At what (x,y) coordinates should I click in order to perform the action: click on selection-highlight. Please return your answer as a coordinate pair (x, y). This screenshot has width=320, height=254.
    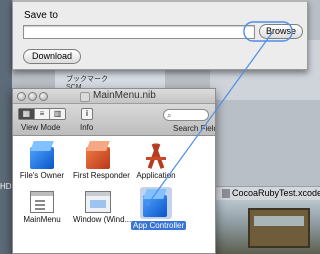
    Looking at the image, I should click on (156, 203).